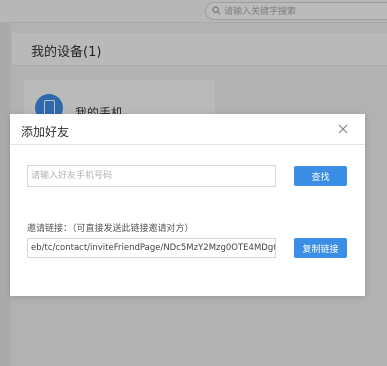  What do you see at coordinates (320, 176) in the screenshot?
I see `search-button: 查找` at bounding box center [320, 176].